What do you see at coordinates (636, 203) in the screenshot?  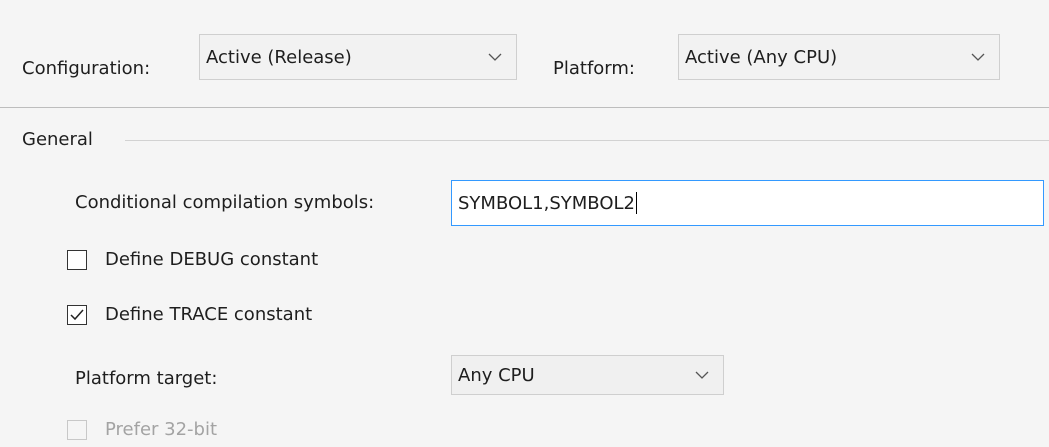 I see `text-caret` at bounding box center [636, 203].